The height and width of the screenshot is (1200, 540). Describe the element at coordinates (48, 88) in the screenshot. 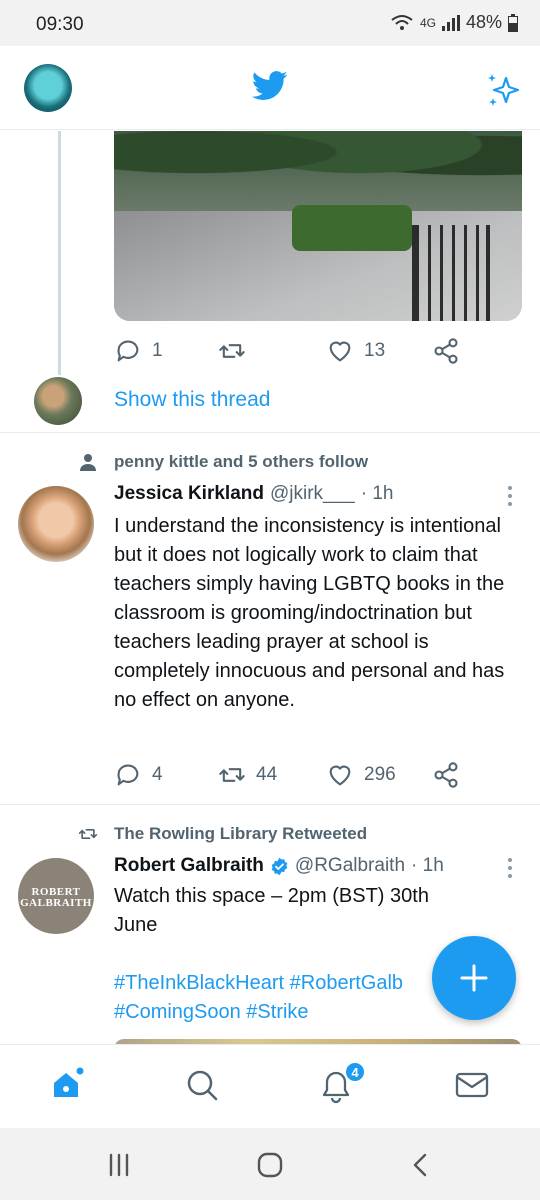

I see `profile-avatar` at that location.